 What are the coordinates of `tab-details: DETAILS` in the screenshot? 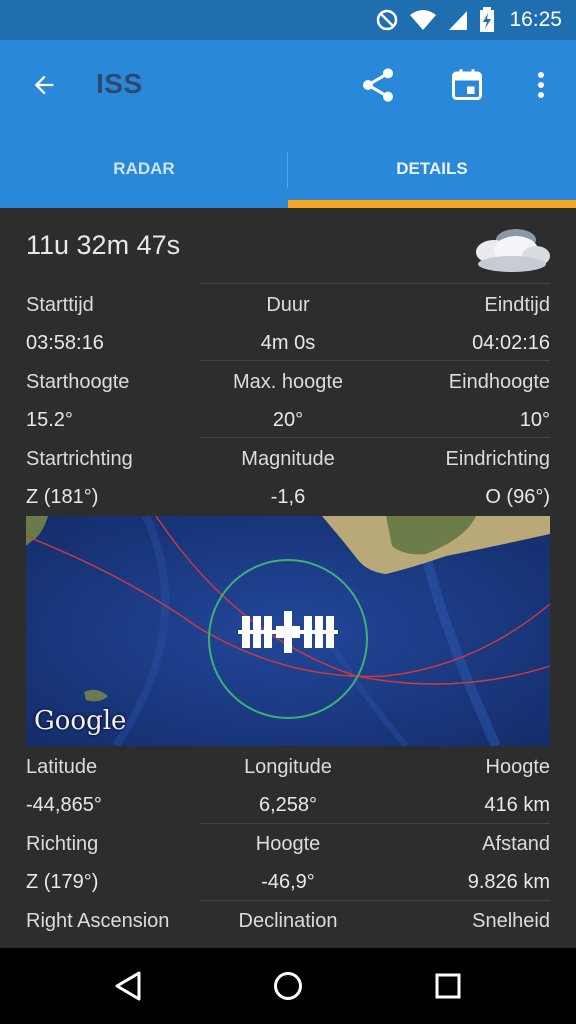 It's located at (432, 169).